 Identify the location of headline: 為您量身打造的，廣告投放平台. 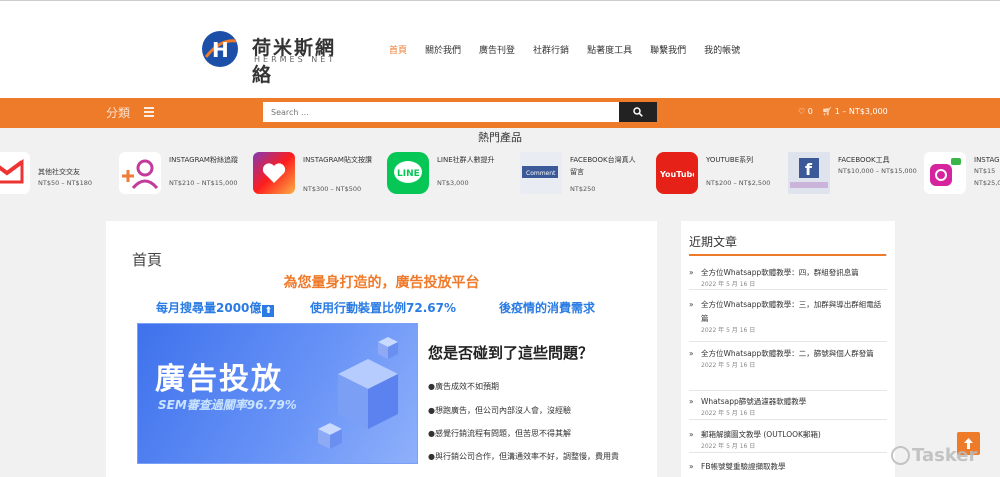
(381, 283).